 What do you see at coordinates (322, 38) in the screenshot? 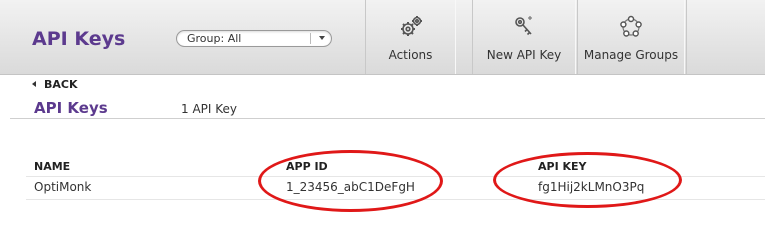
I see `chevron-down-icon` at bounding box center [322, 38].